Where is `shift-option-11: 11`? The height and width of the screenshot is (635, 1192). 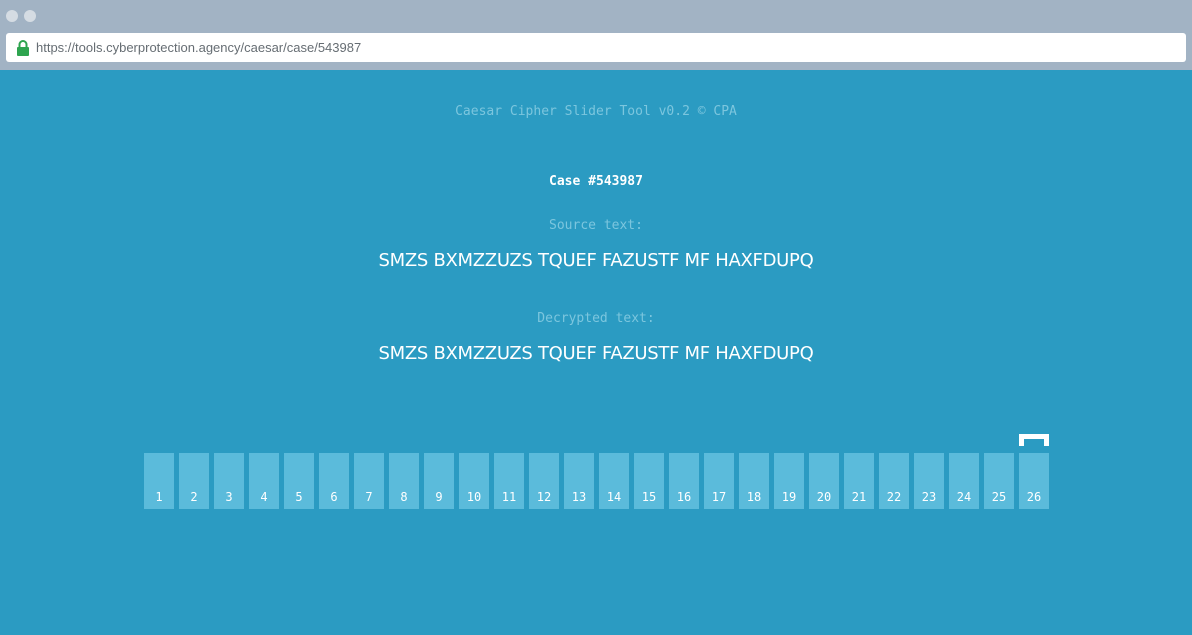 shift-option-11: 11 is located at coordinates (509, 481).